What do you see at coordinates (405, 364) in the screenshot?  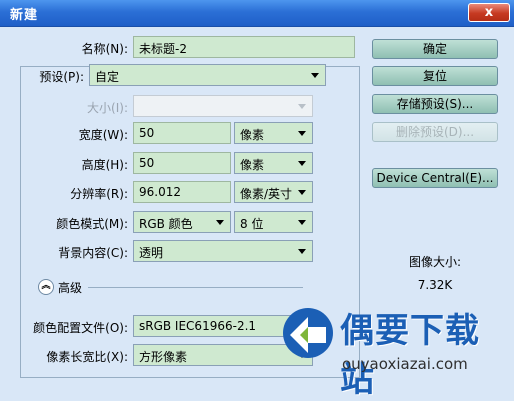 I see `watermark-url: ouyaoxiazai.com` at bounding box center [405, 364].